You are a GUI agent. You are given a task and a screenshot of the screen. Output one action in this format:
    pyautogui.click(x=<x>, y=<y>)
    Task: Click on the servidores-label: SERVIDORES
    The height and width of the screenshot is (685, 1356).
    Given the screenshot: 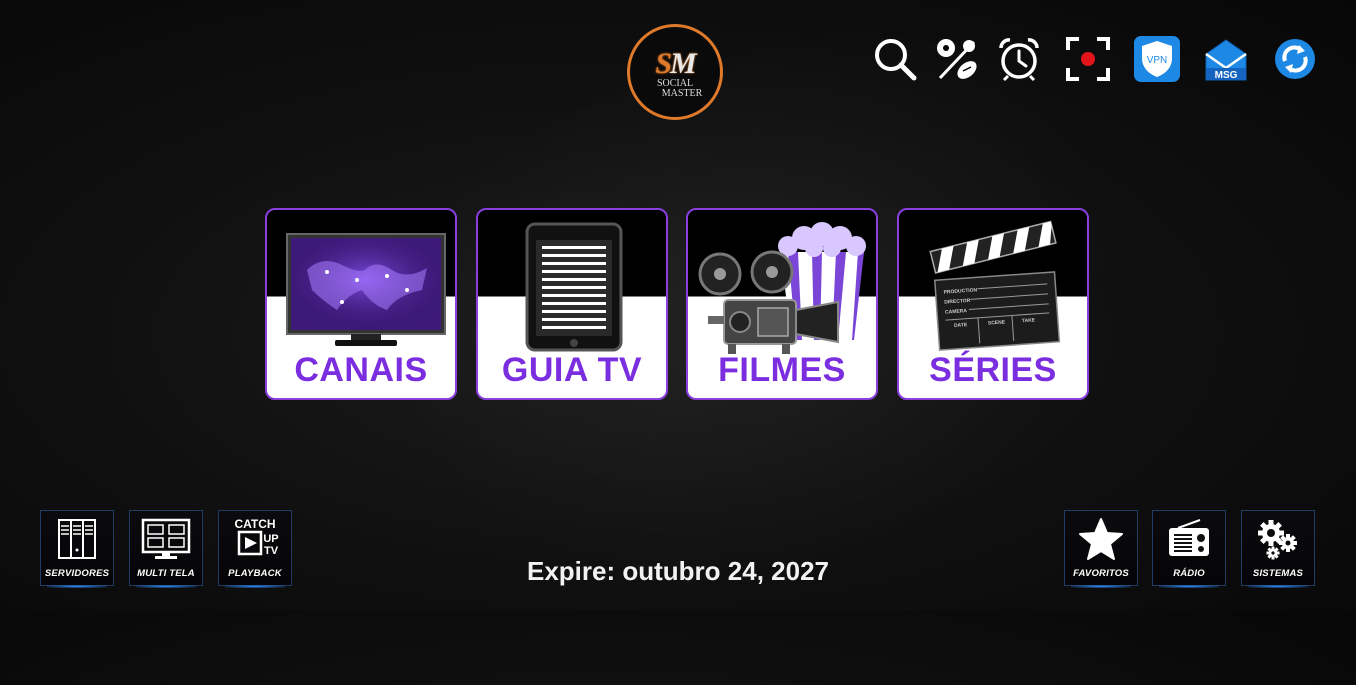 What is the action you would take?
    pyautogui.click(x=77, y=573)
    